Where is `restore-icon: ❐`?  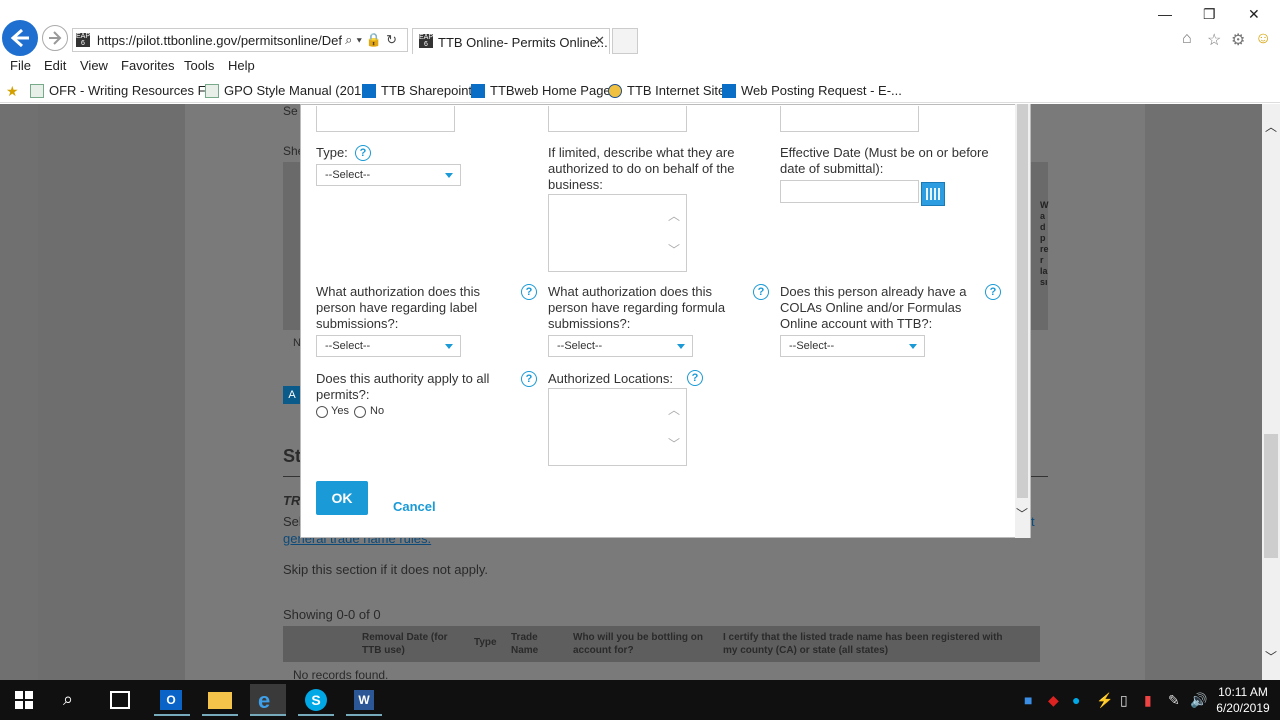
restore-icon: ❐ is located at coordinates (1209, 14).